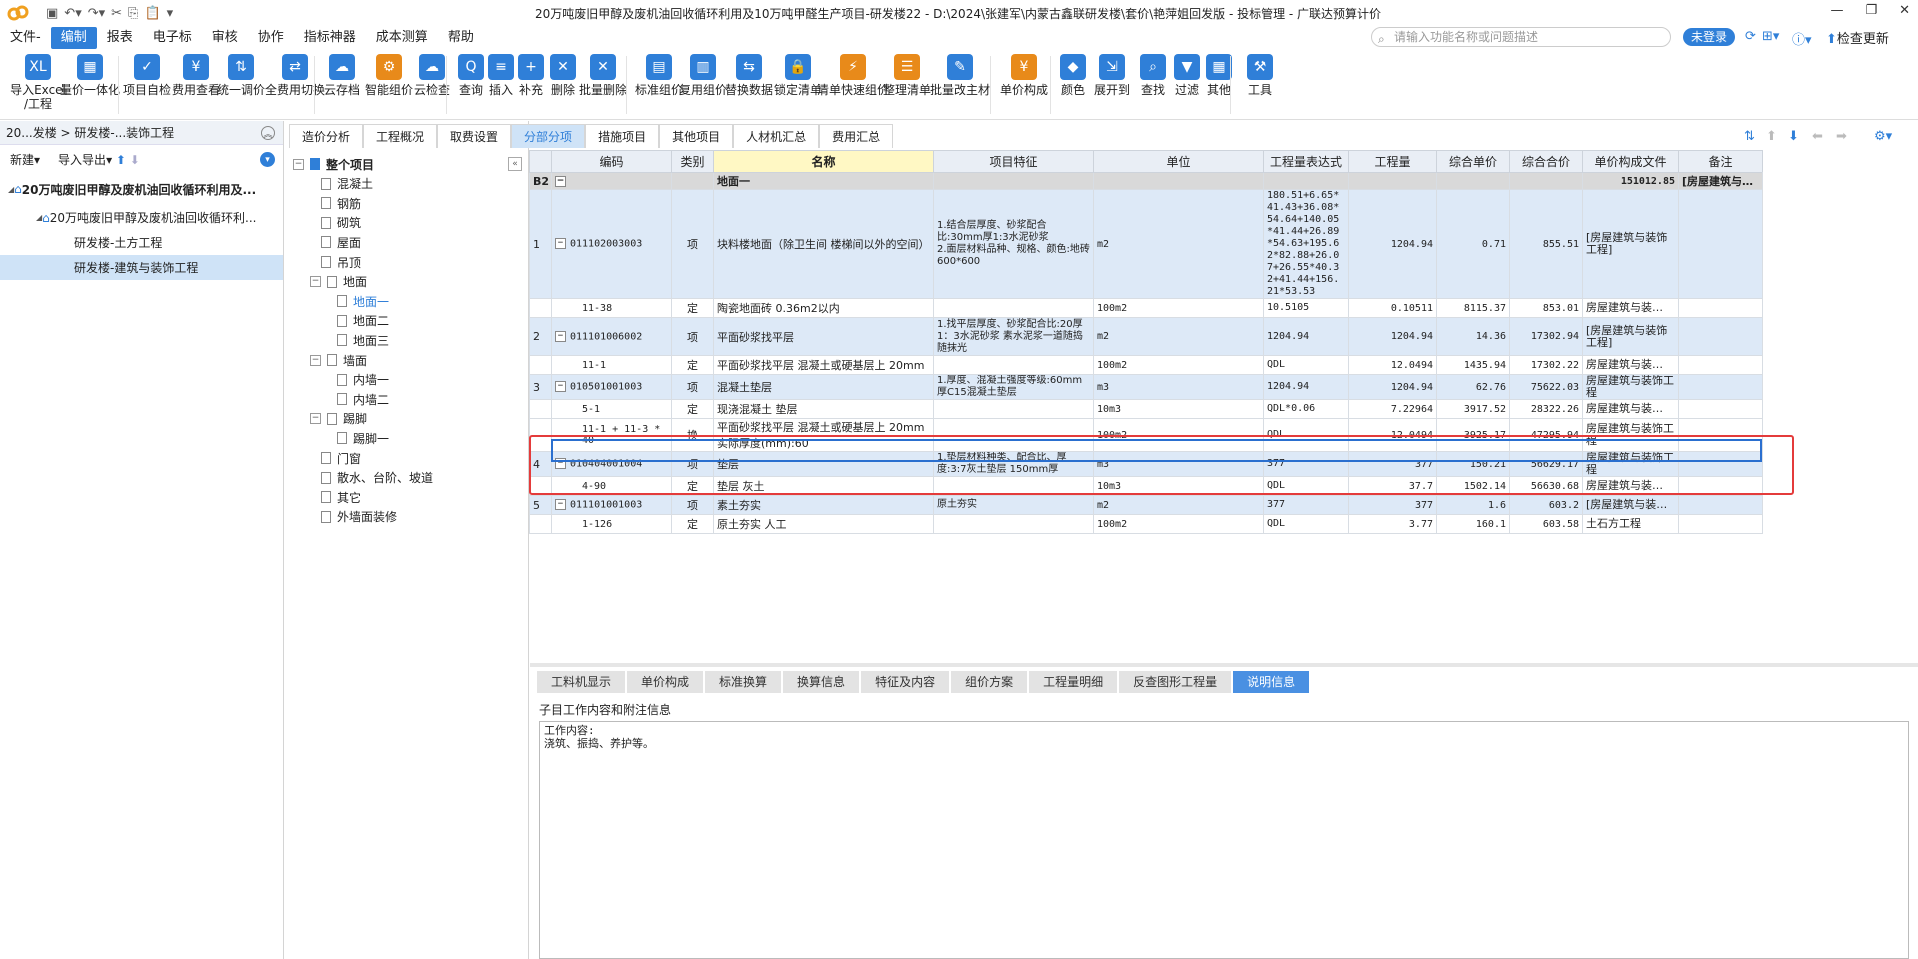  Describe the element at coordinates (1271, 682) in the screenshot. I see `detail-tab-8: 说明信息` at that location.